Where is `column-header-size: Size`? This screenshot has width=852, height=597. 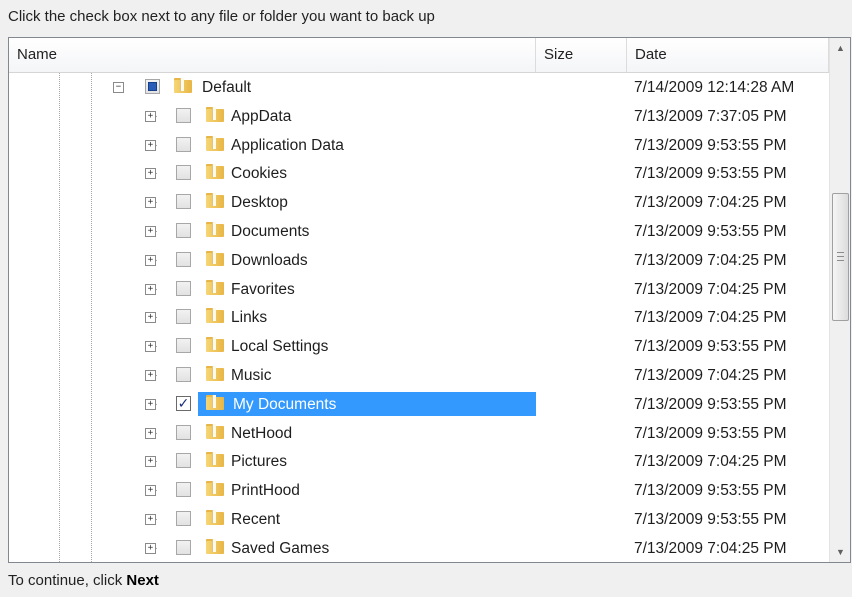 column-header-size: Size is located at coordinates (581, 55).